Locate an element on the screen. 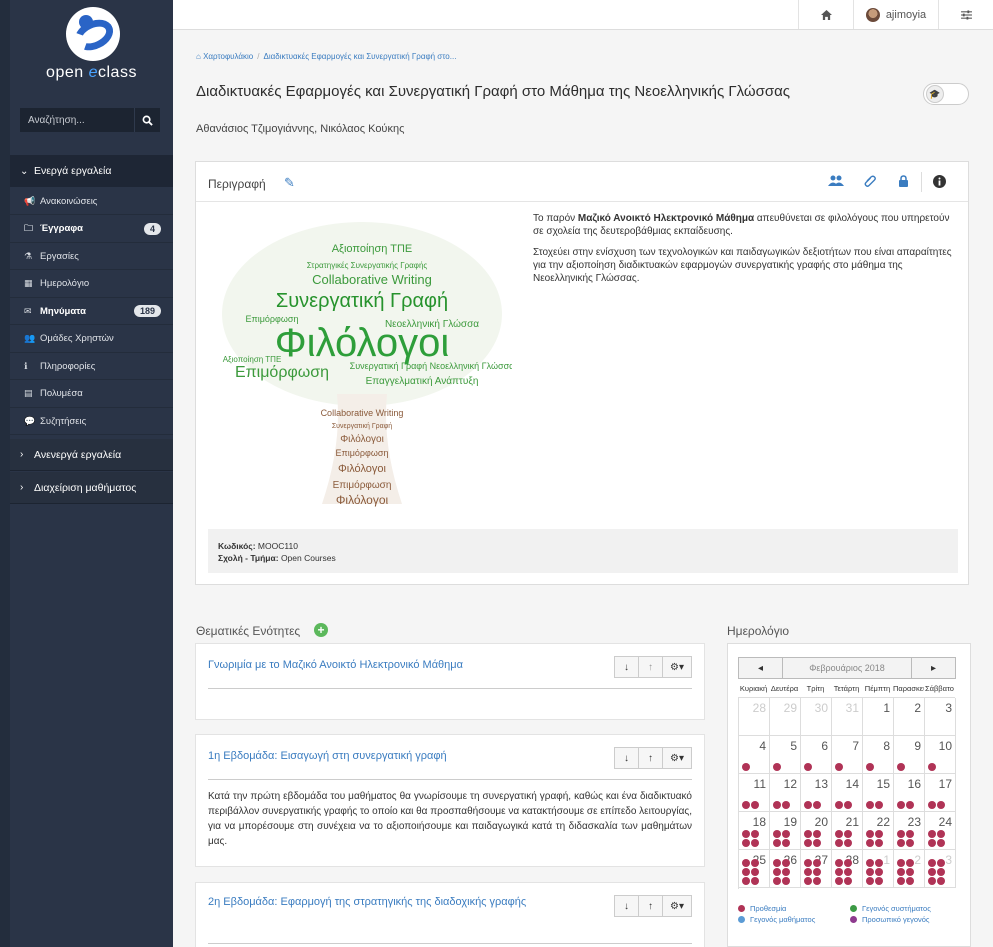 This screenshot has width=993, height=947. sidebar-item: ✉ Μηνύματα 189 is located at coordinates (91, 311).